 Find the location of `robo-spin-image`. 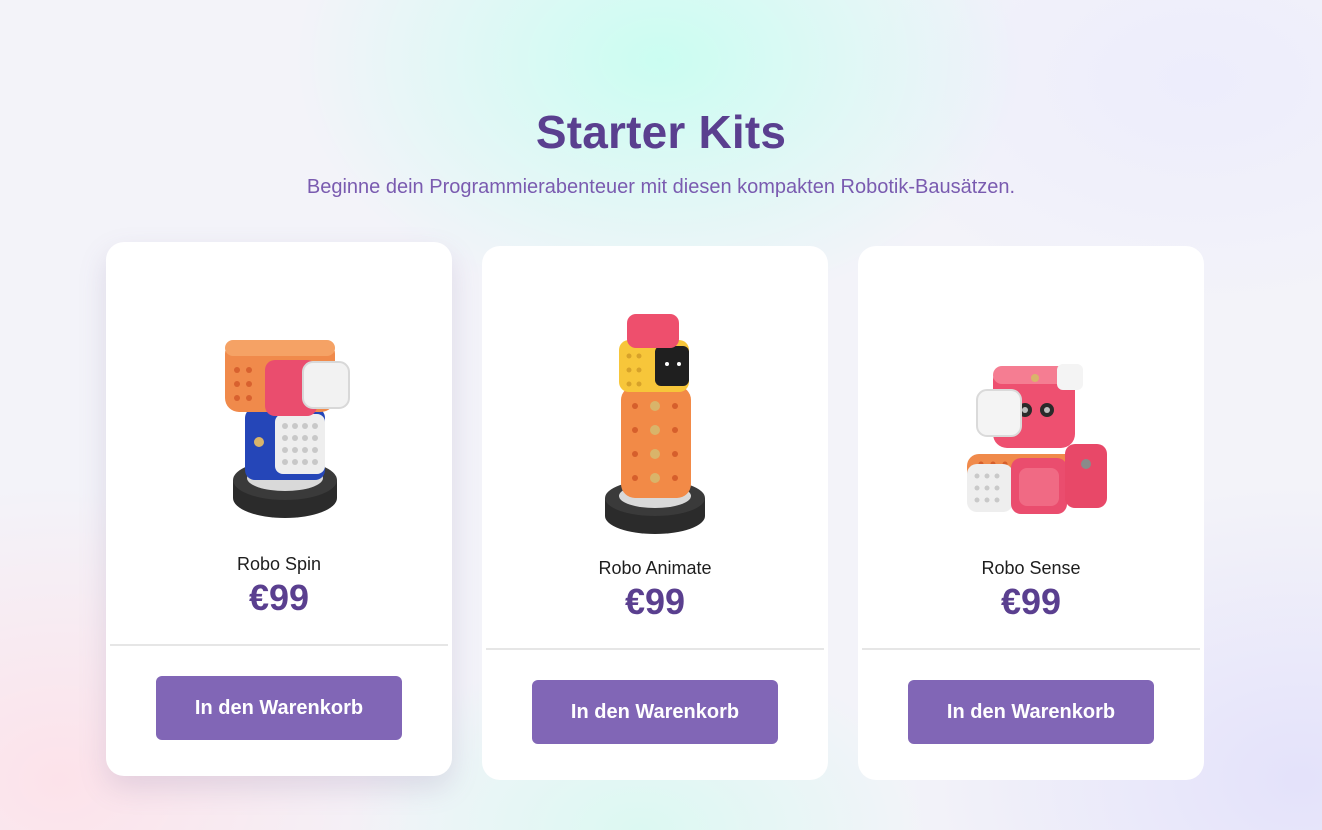

robo-spin-image is located at coordinates (279, 410).